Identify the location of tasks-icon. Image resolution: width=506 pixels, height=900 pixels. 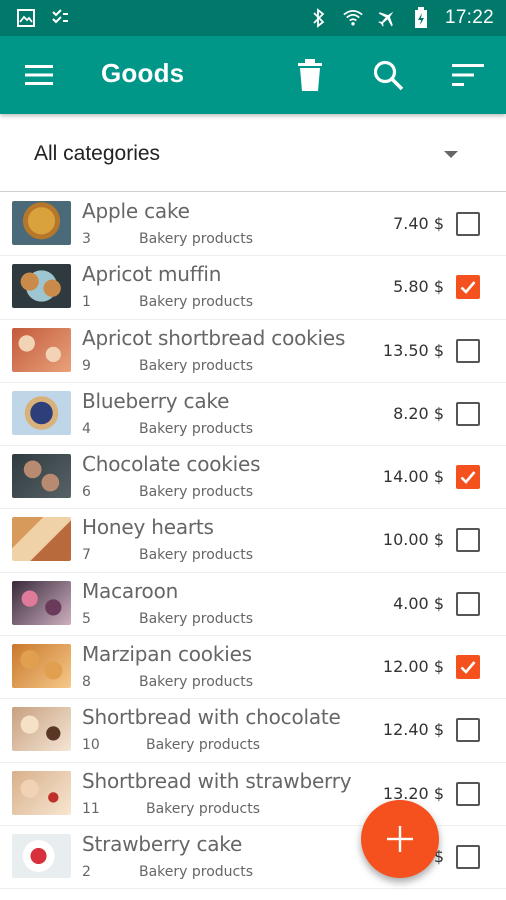
(60, 18).